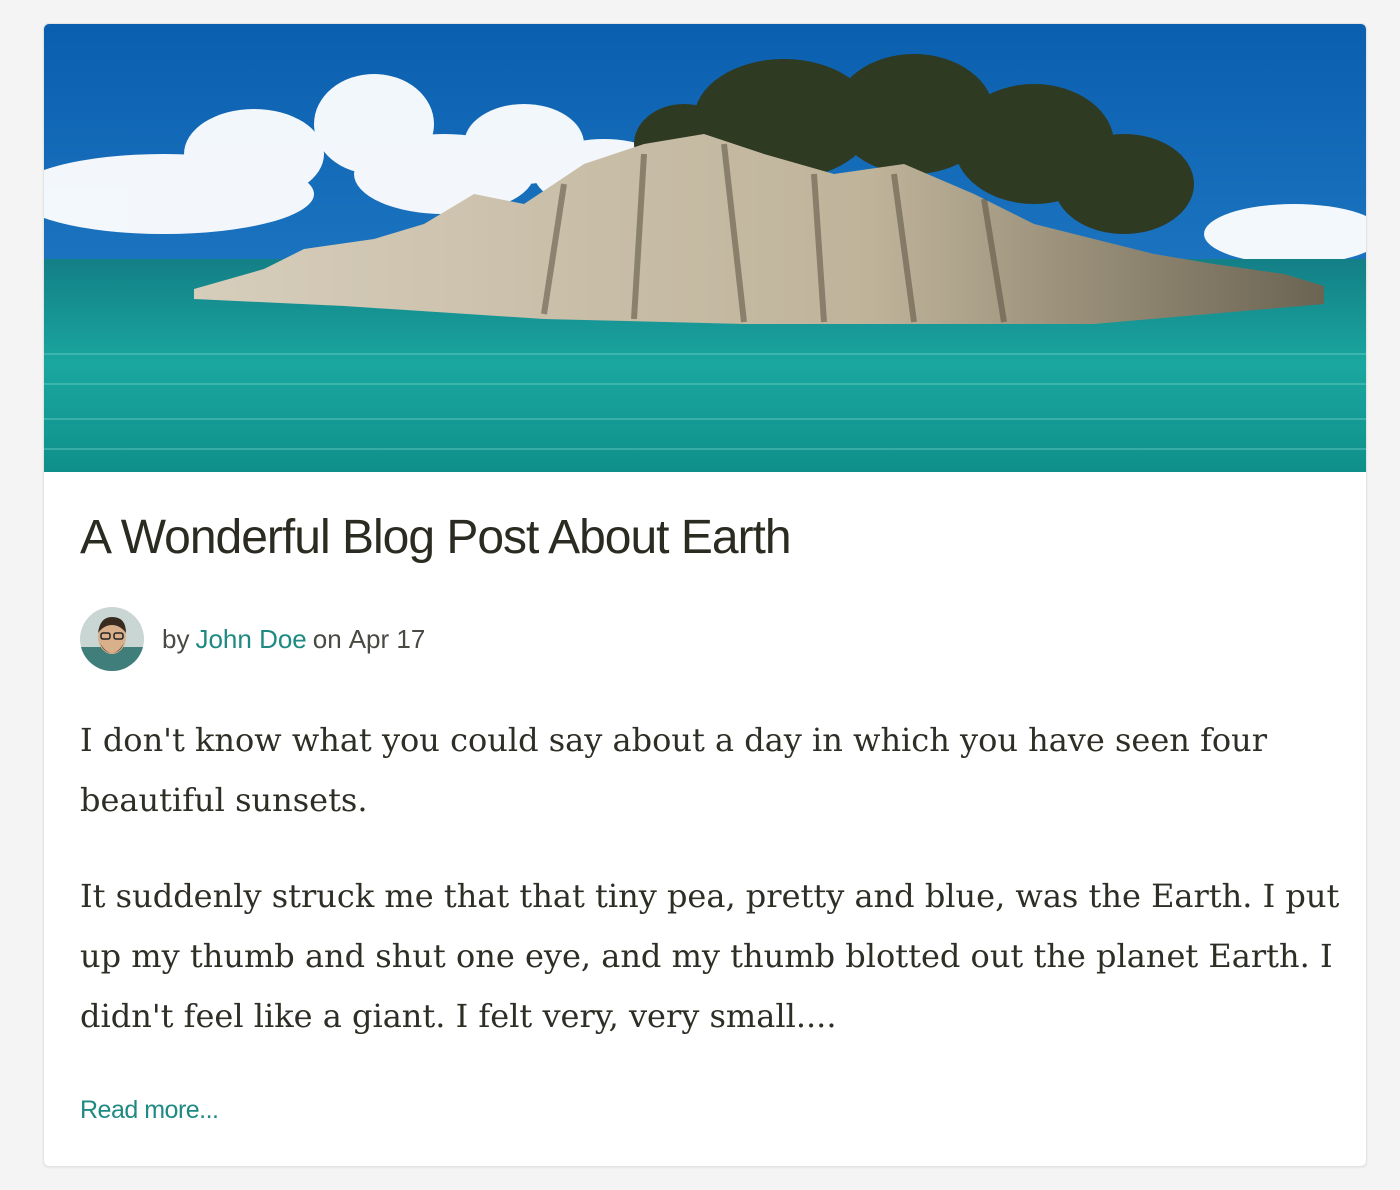 This screenshot has width=1400, height=1190. I want to click on byline-date-prefix: on, so click(327, 638).